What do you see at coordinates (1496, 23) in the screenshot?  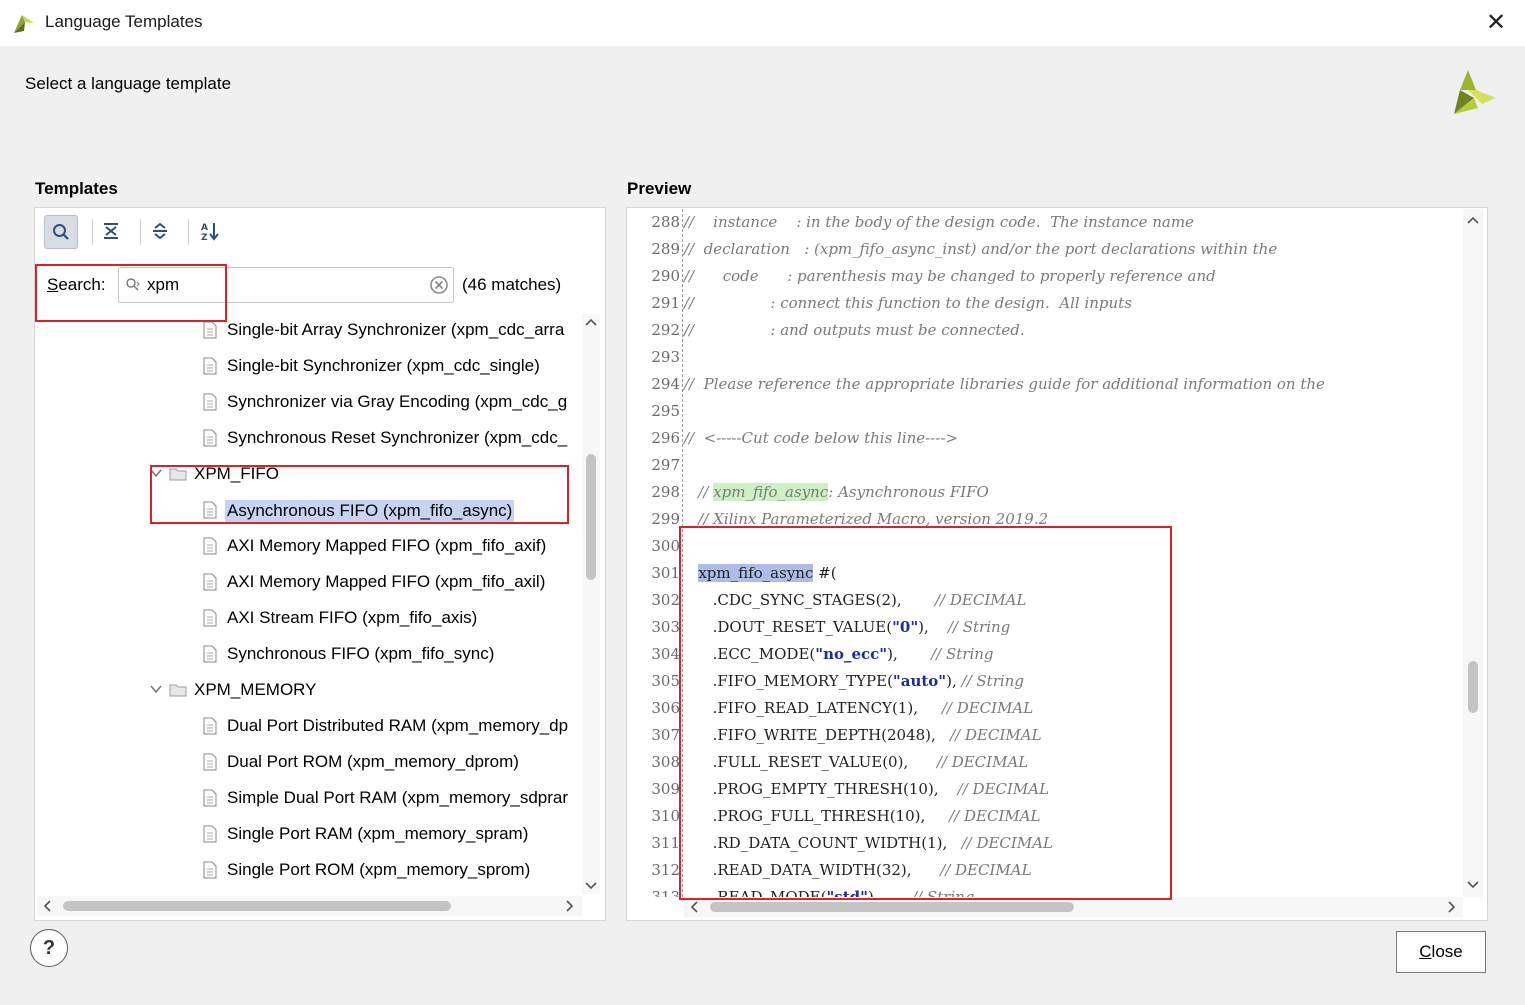 I see `window-close-icon: ✕` at bounding box center [1496, 23].